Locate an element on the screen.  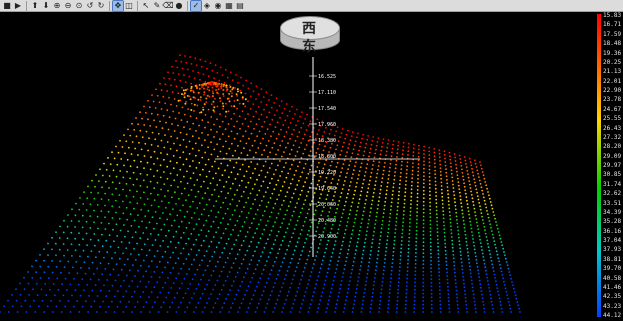
color-icon: ◉ is located at coordinates (218, 6).